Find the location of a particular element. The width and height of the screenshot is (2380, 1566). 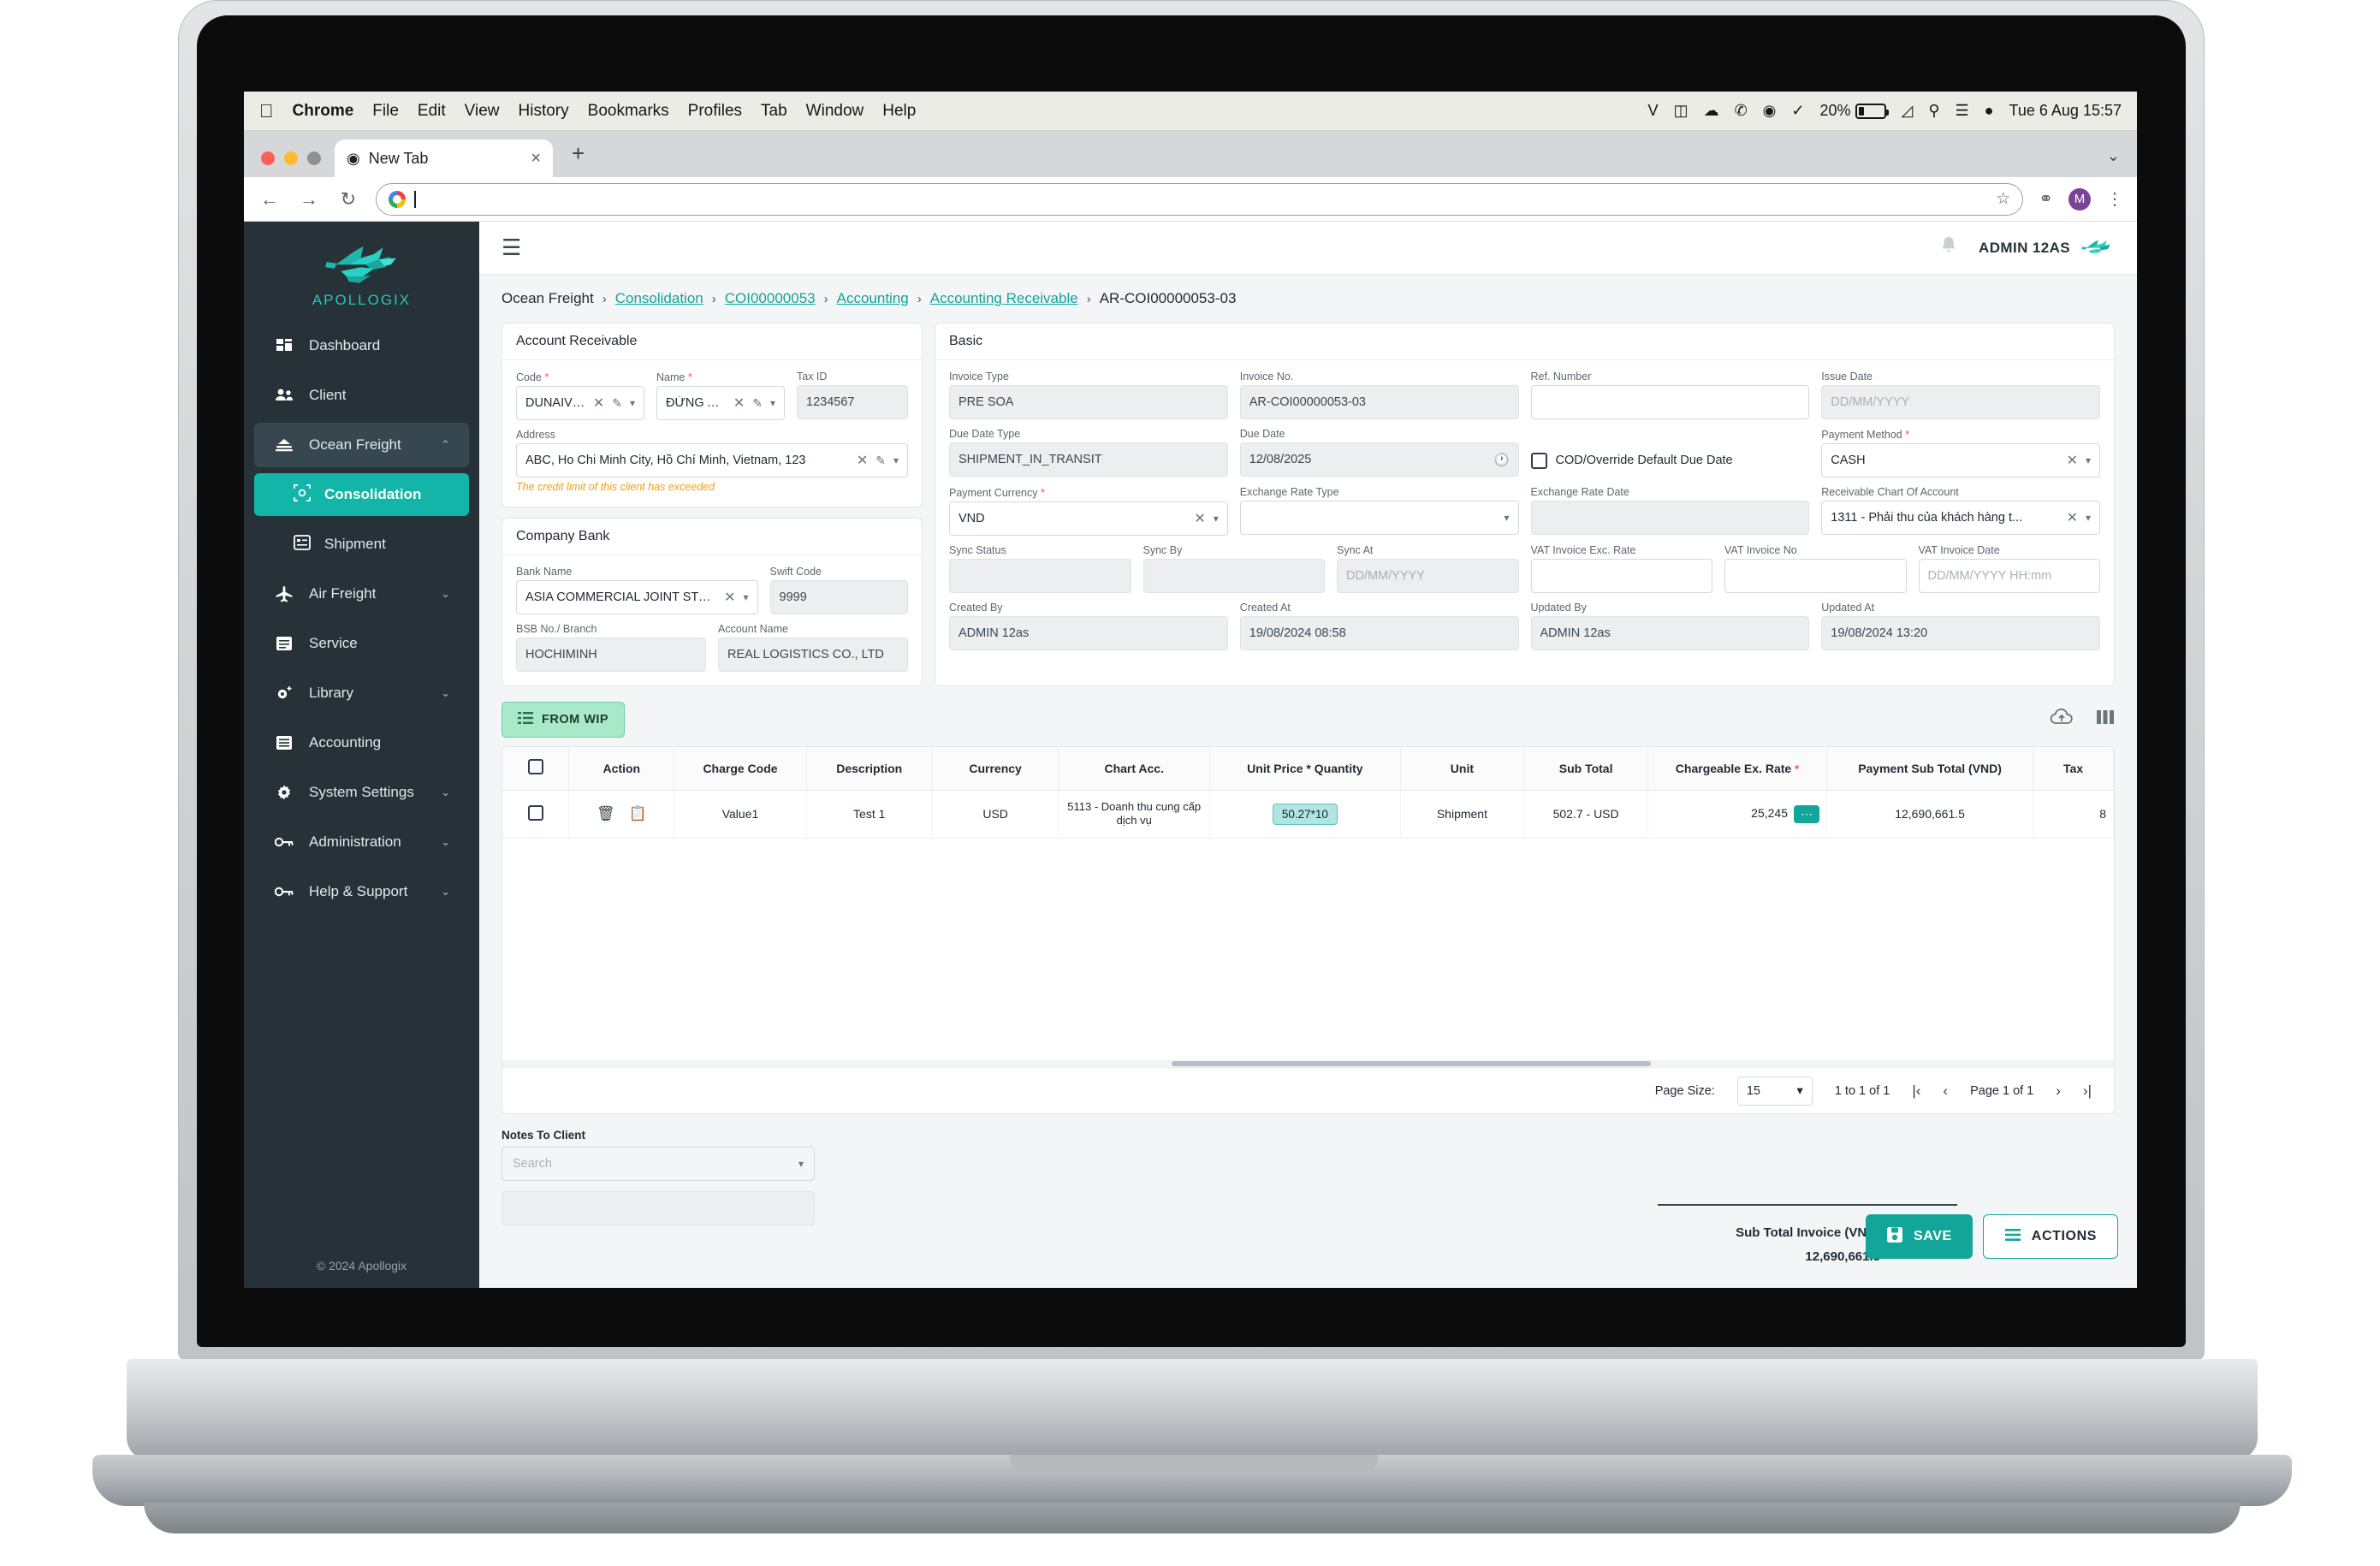

swift-code-input: 9999 is located at coordinates (838, 597).